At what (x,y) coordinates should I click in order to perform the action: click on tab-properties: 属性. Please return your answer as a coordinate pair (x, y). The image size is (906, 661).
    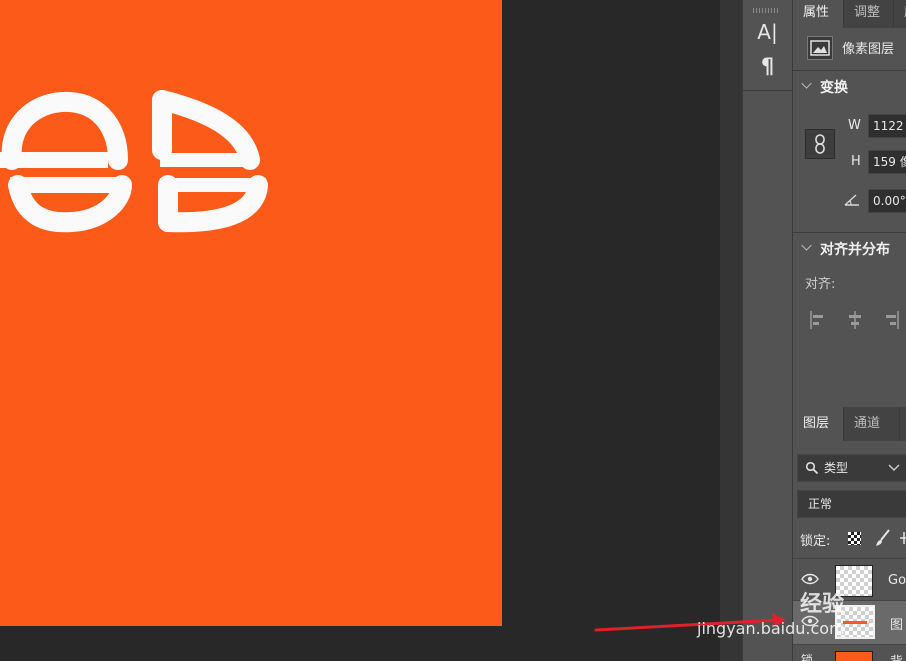
    Looking at the image, I should click on (818, 14).